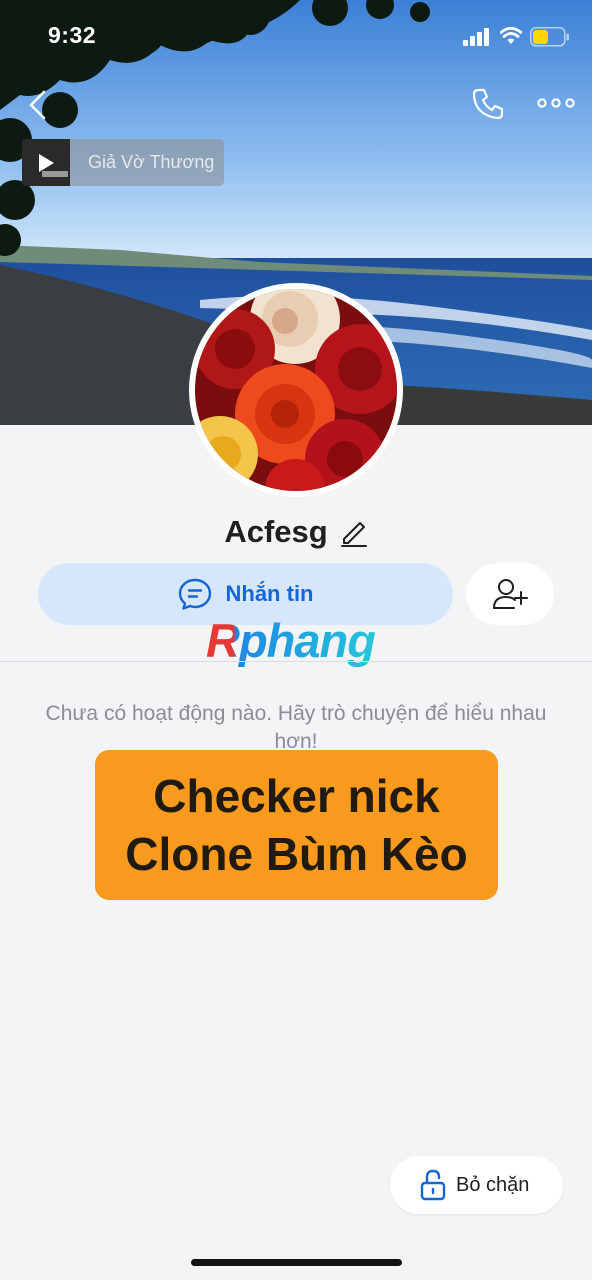 Image resolution: width=592 pixels, height=1280 pixels. Describe the element at coordinates (276, 531) in the screenshot. I see `profile-name: Acfesg` at that location.